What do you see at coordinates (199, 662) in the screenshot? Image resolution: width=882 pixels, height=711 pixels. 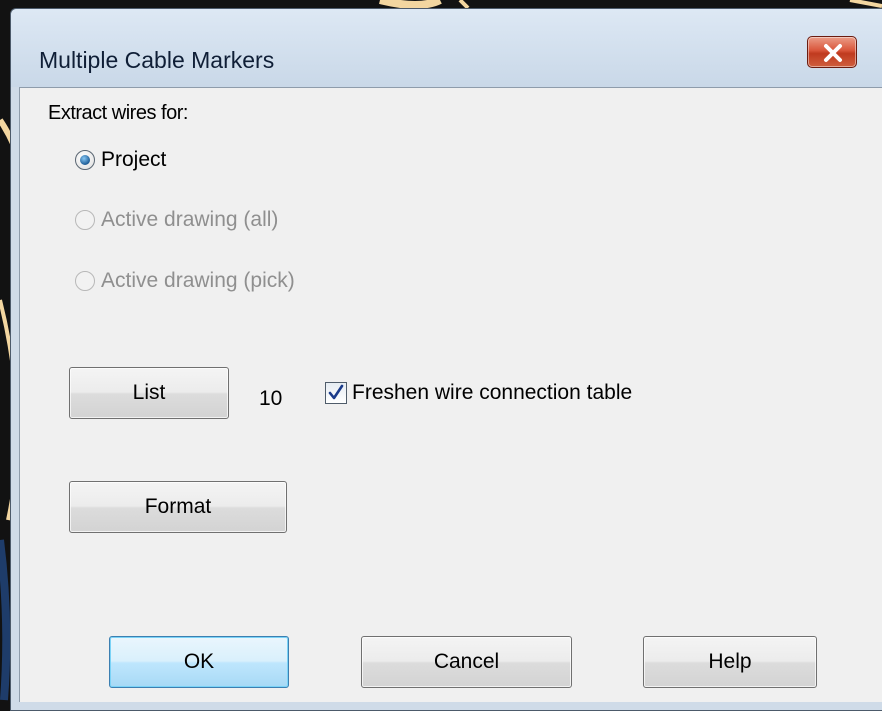 I see `ok-button: OK` at bounding box center [199, 662].